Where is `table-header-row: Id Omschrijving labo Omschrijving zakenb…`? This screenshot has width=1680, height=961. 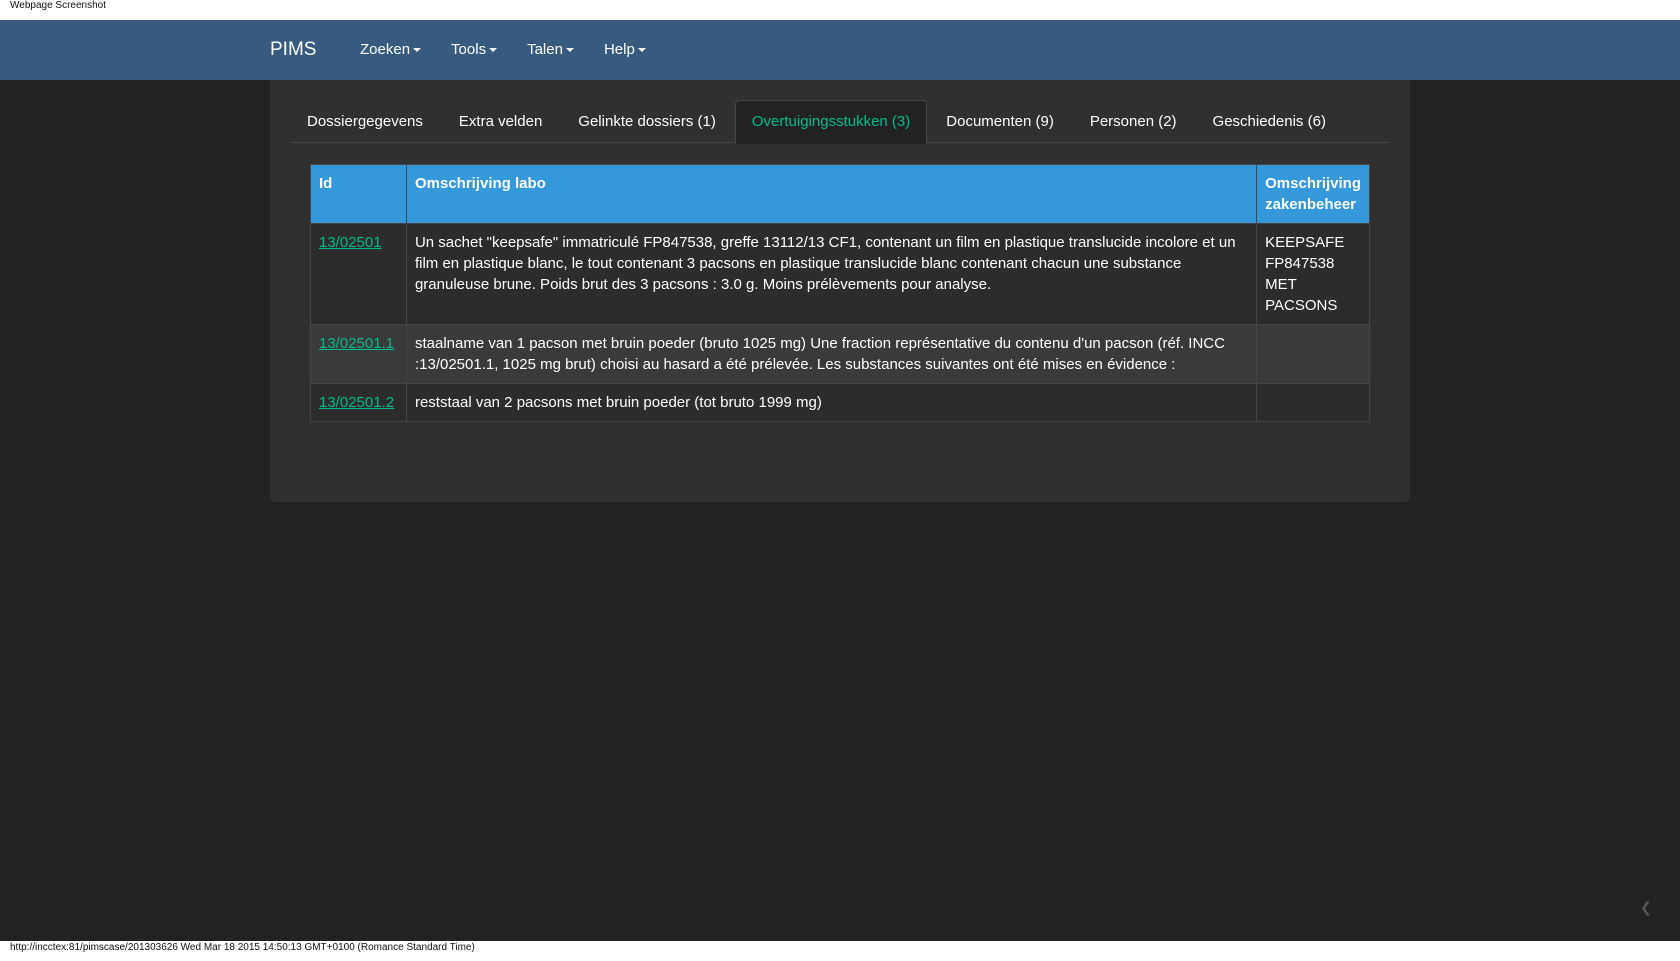
table-header-row: Id Omschrijving labo Omschrijving zakenb… is located at coordinates (840, 194).